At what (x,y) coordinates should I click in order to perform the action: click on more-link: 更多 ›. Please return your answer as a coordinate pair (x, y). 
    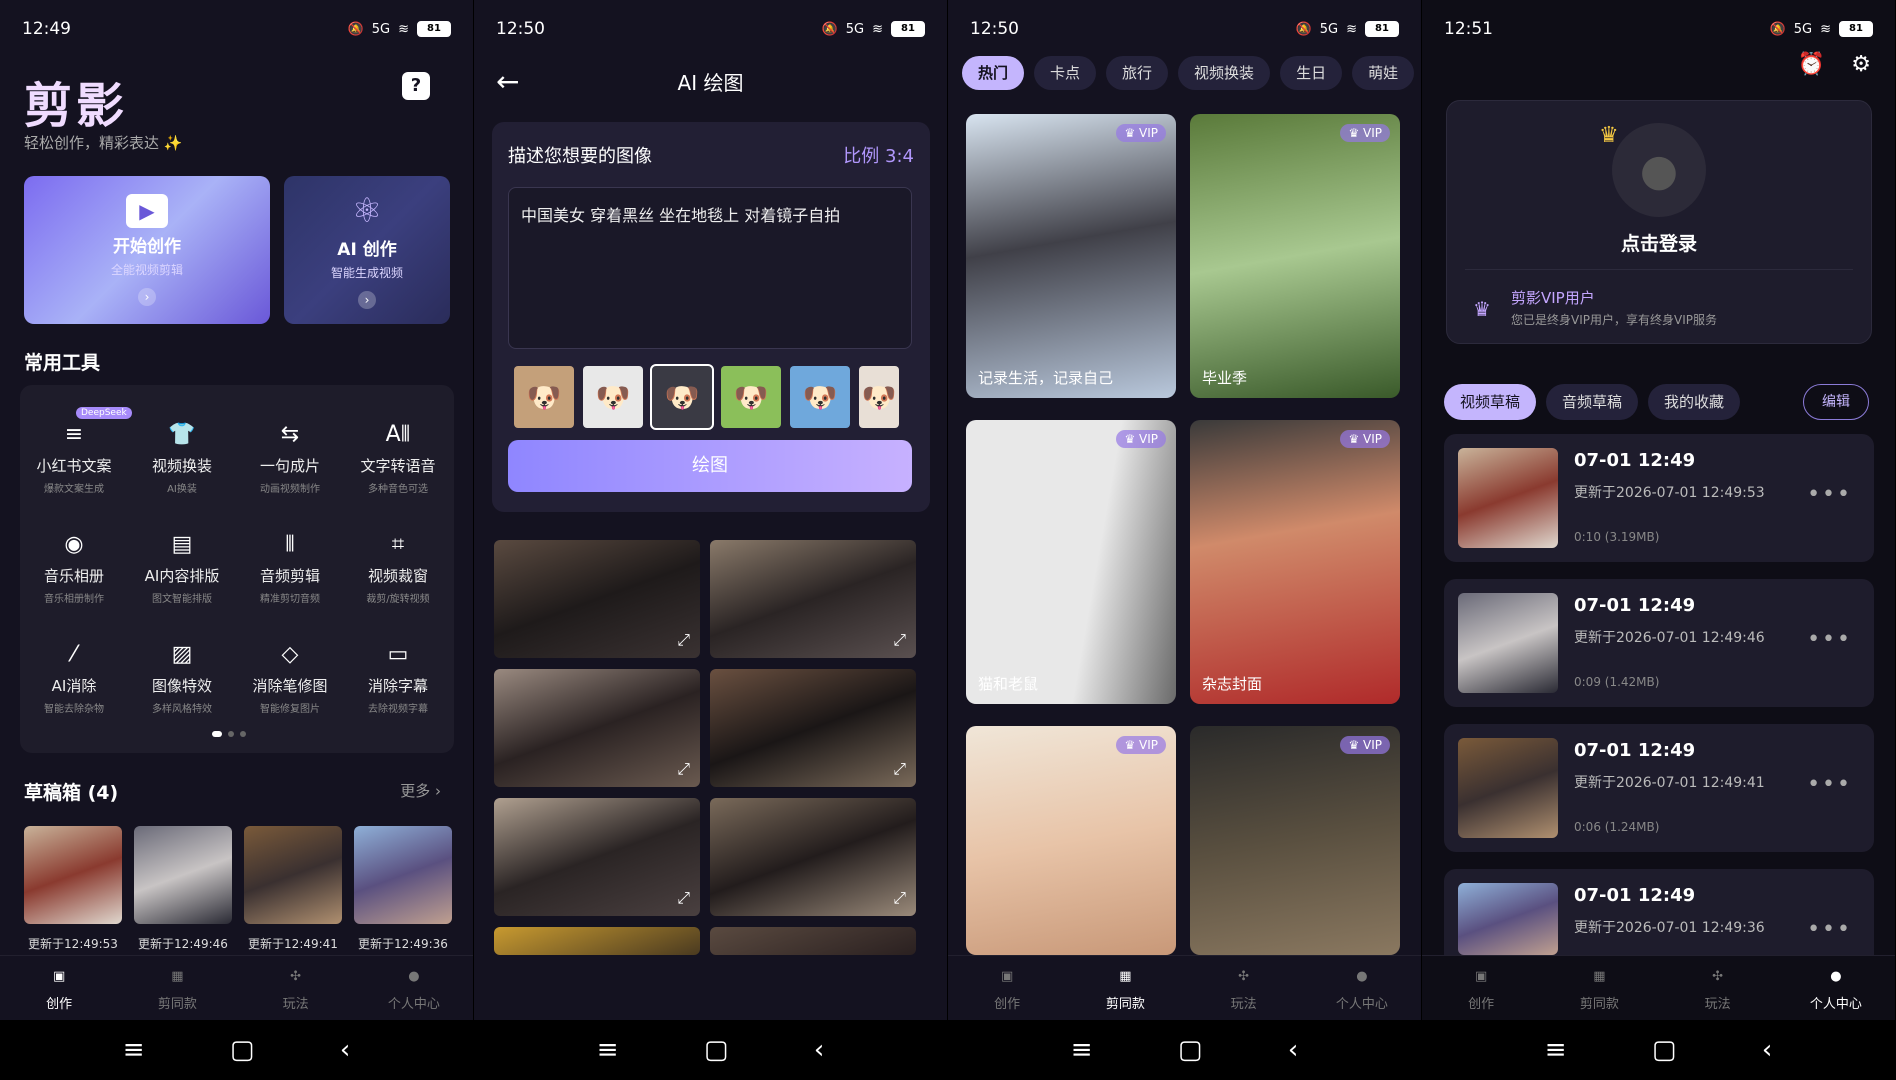
    Looking at the image, I should click on (420, 790).